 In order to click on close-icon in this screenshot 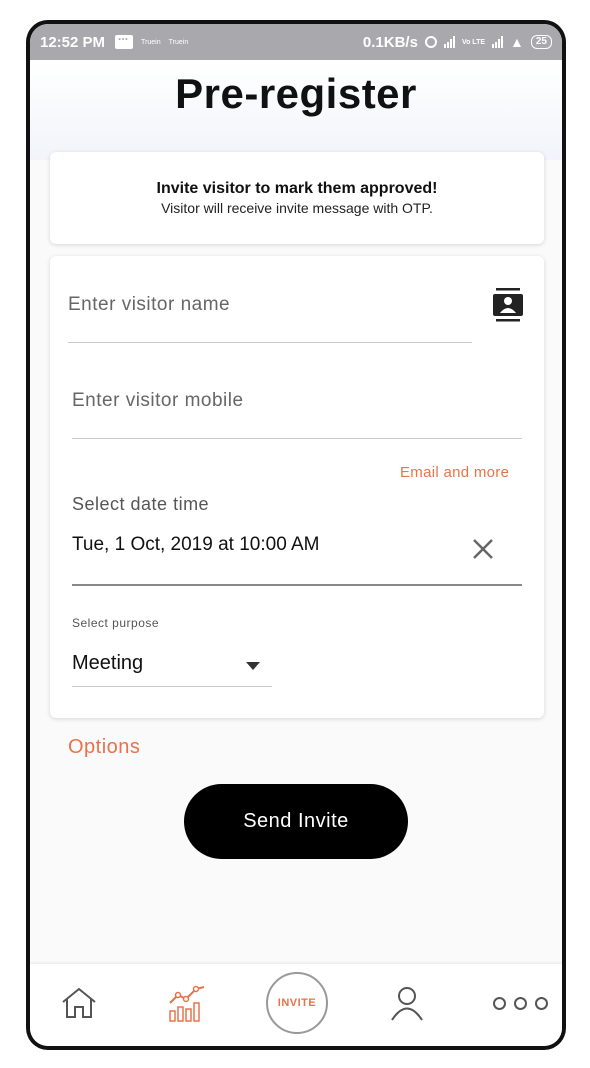, I will do `click(483, 549)`.